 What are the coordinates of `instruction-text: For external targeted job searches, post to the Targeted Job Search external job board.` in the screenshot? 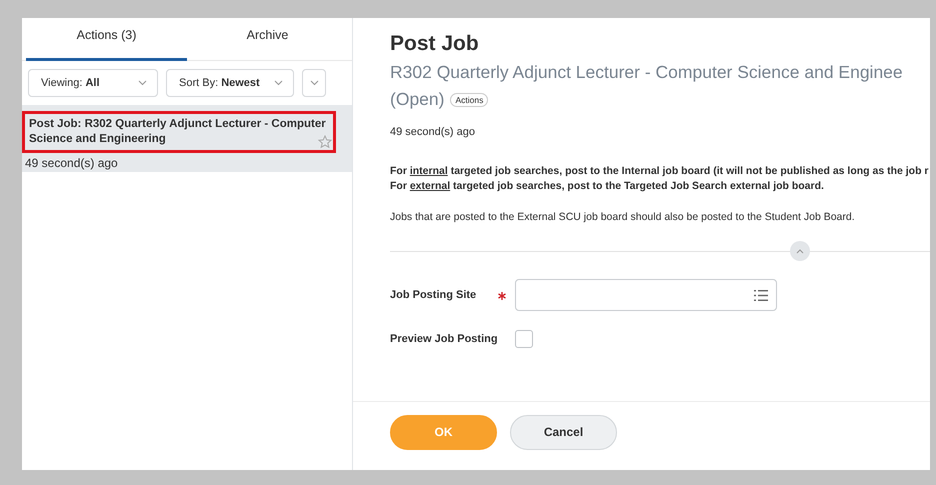 It's located at (607, 186).